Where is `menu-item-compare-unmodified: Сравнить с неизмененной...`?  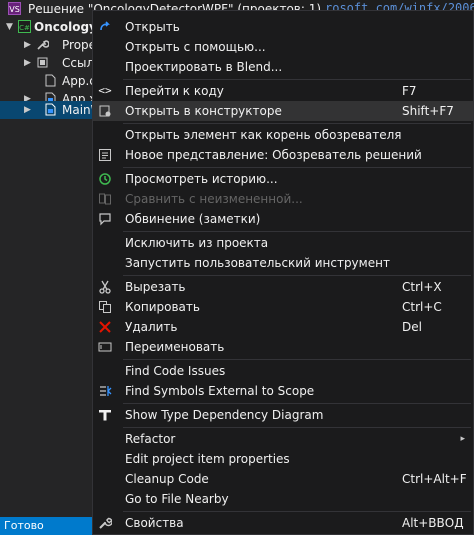 menu-item-compare-unmodified: Сравнить с неизмененной... is located at coordinates (283, 199).